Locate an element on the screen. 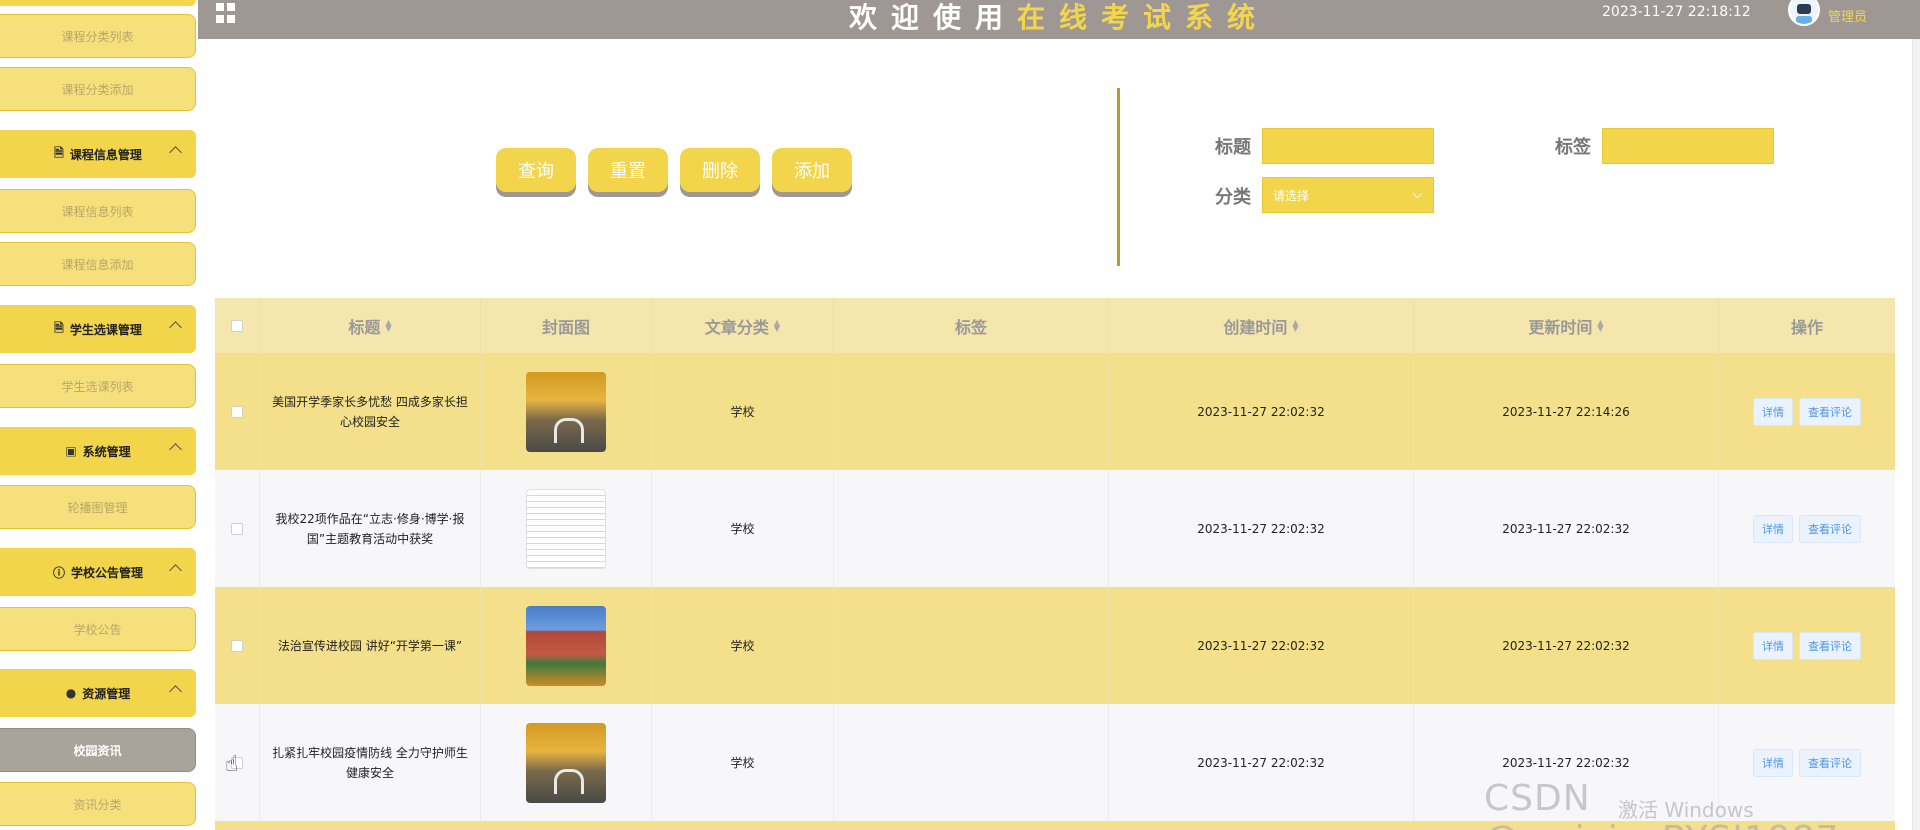 The image size is (1920, 830). row-title: 我校22项作品在“立志·修身·博学·报国”主题教育活动中获奖 is located at coordinates (370, 528).